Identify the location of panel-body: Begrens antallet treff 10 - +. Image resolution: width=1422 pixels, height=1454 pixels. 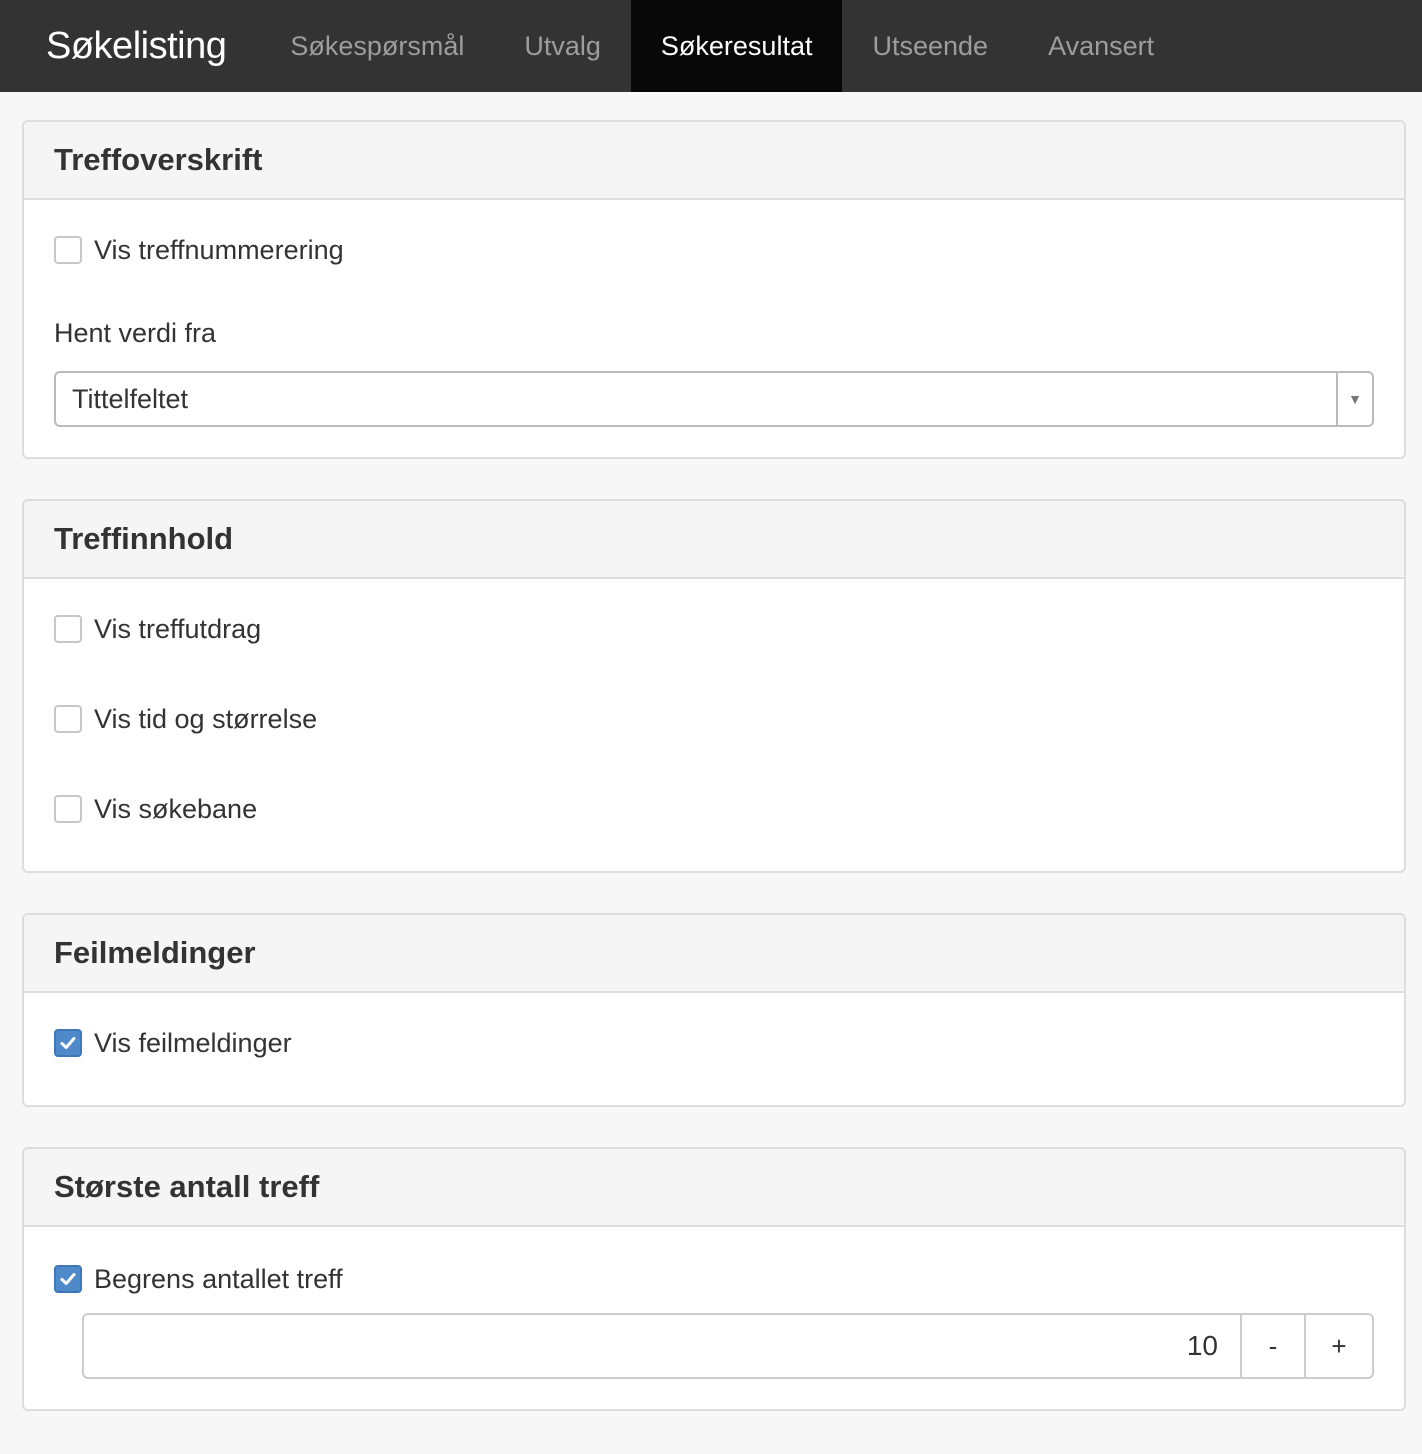
(714, 1318).